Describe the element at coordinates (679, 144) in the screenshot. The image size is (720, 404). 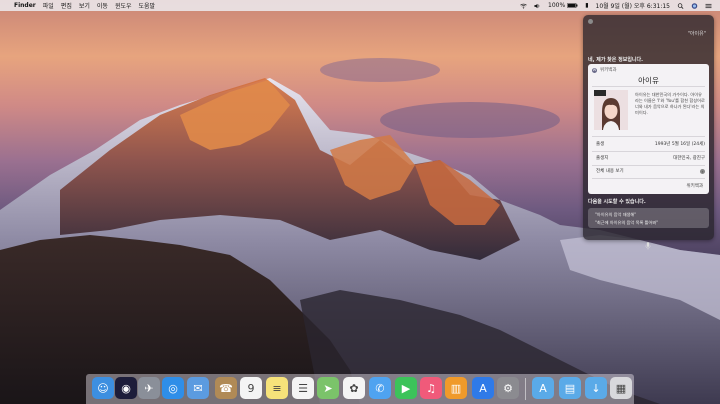
I see `card-row-value: 1993년 5월 16일 (24세)` at that location.